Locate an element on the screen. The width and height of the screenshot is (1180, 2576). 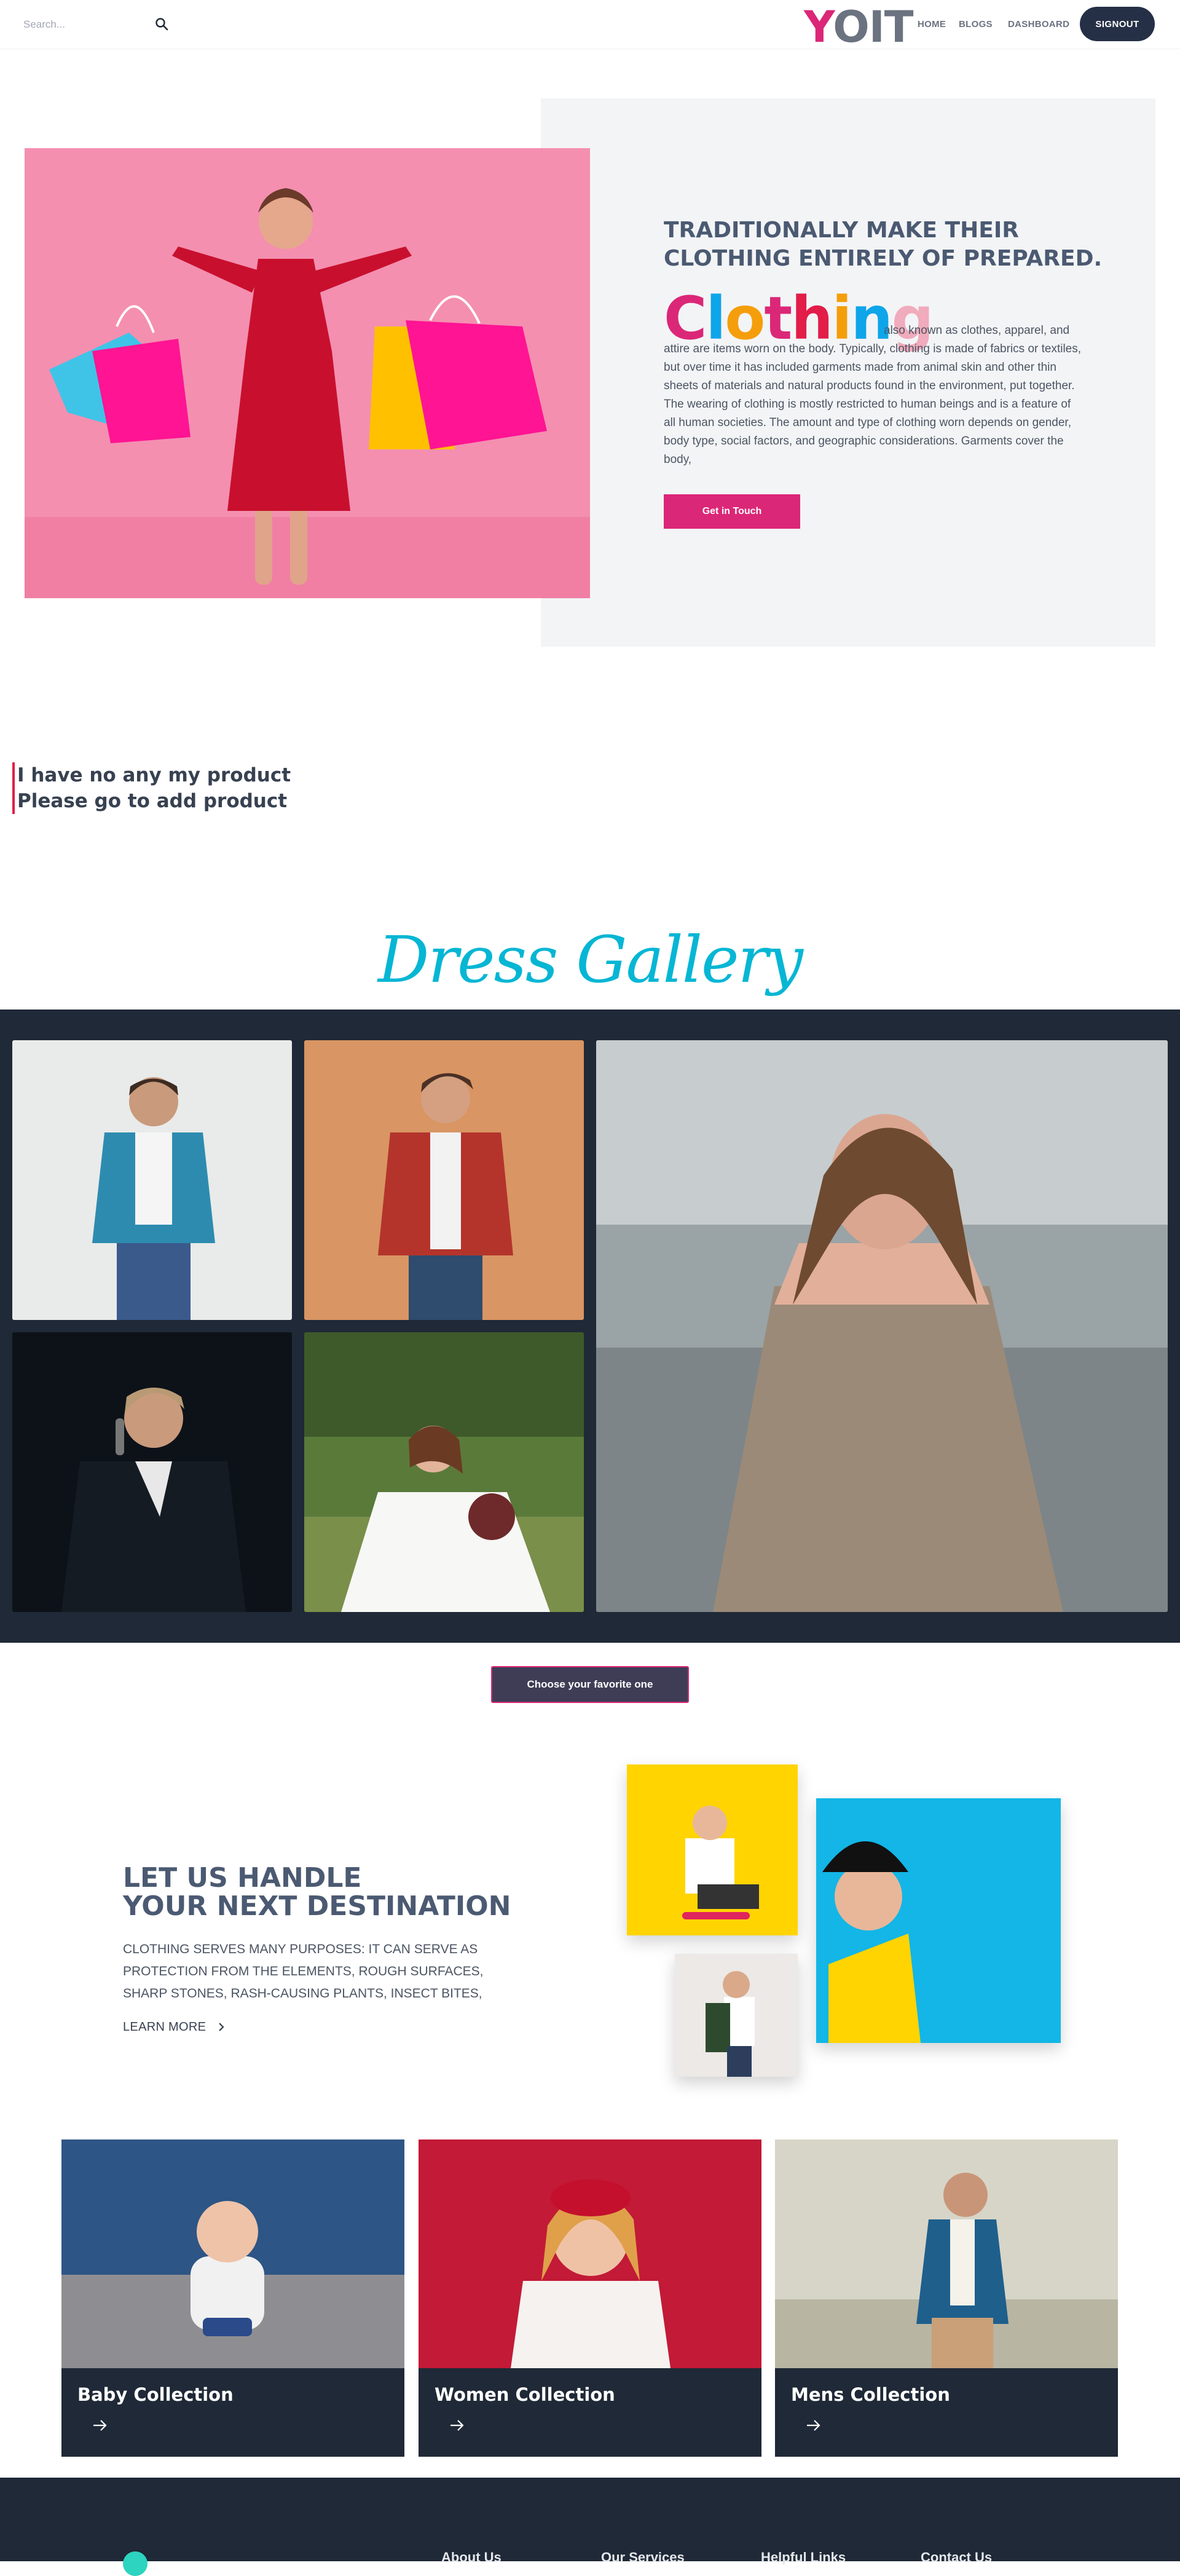
footer-col-services: Our Services is located at coordinates (643, 2557).